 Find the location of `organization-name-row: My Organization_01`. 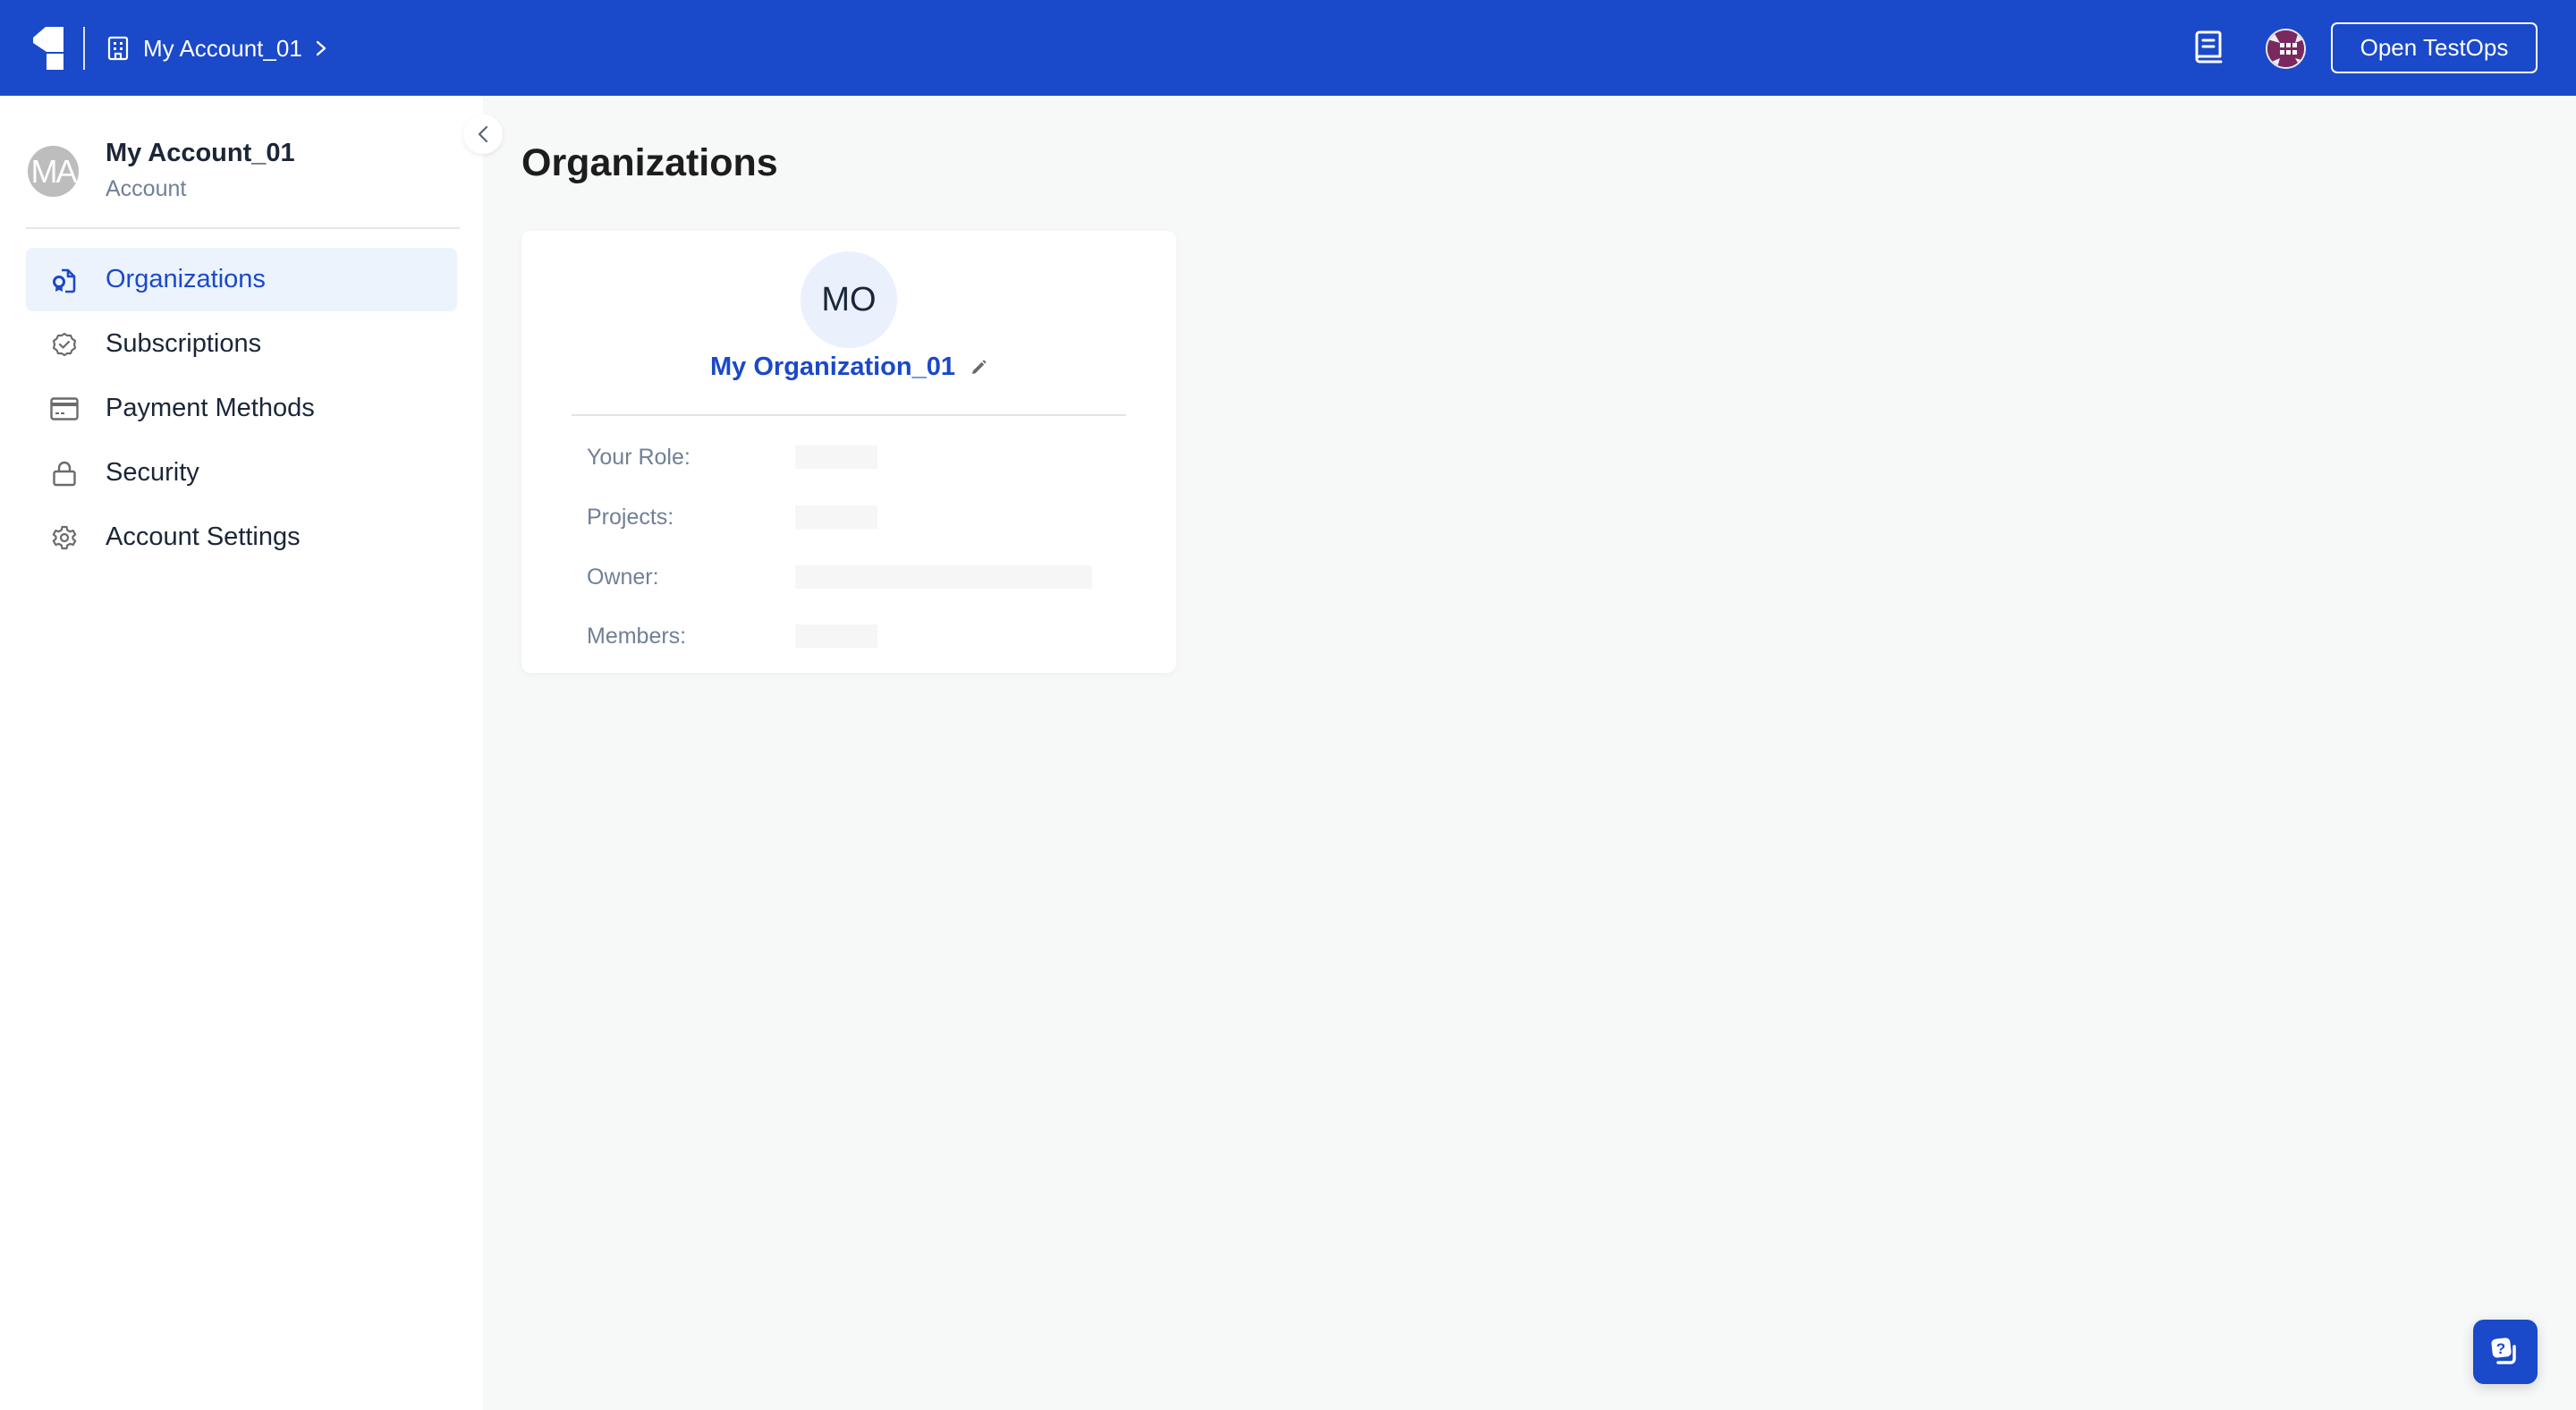

organization-name-row: My Organization_01 is located at coordinates (848, 367).